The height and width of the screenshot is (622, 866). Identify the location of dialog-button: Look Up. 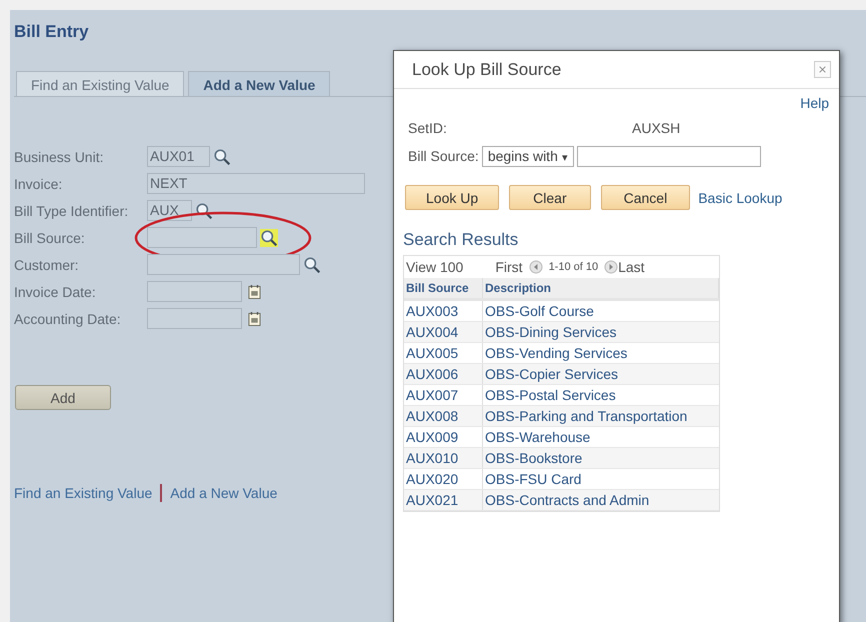
(452, 197).